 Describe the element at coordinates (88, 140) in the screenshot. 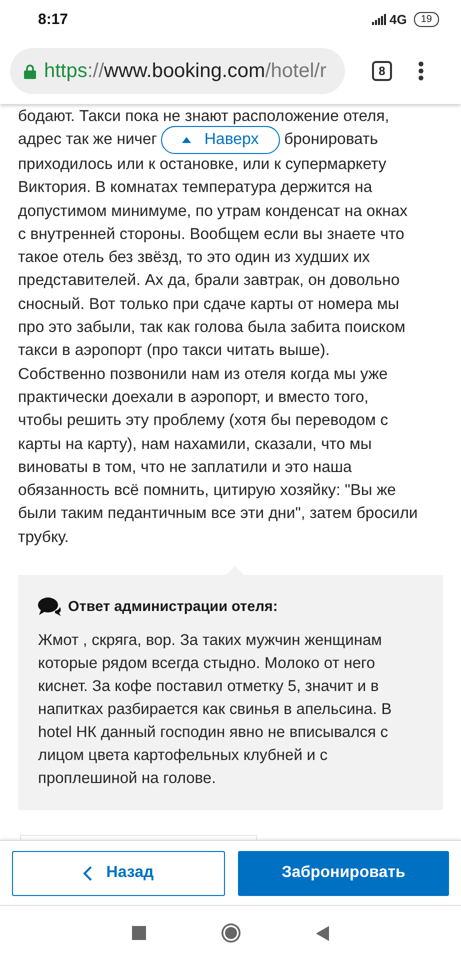

I see `review-text: адрес так же ничег` at that location.